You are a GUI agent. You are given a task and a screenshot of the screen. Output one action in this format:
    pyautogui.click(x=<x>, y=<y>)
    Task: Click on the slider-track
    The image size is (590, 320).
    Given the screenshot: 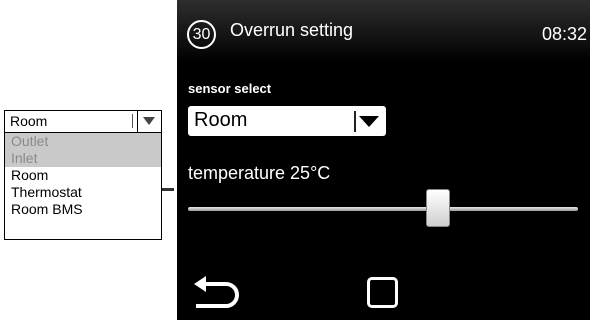 What is the action you would take?
    pyautogui.click(x=383, y=209)
    